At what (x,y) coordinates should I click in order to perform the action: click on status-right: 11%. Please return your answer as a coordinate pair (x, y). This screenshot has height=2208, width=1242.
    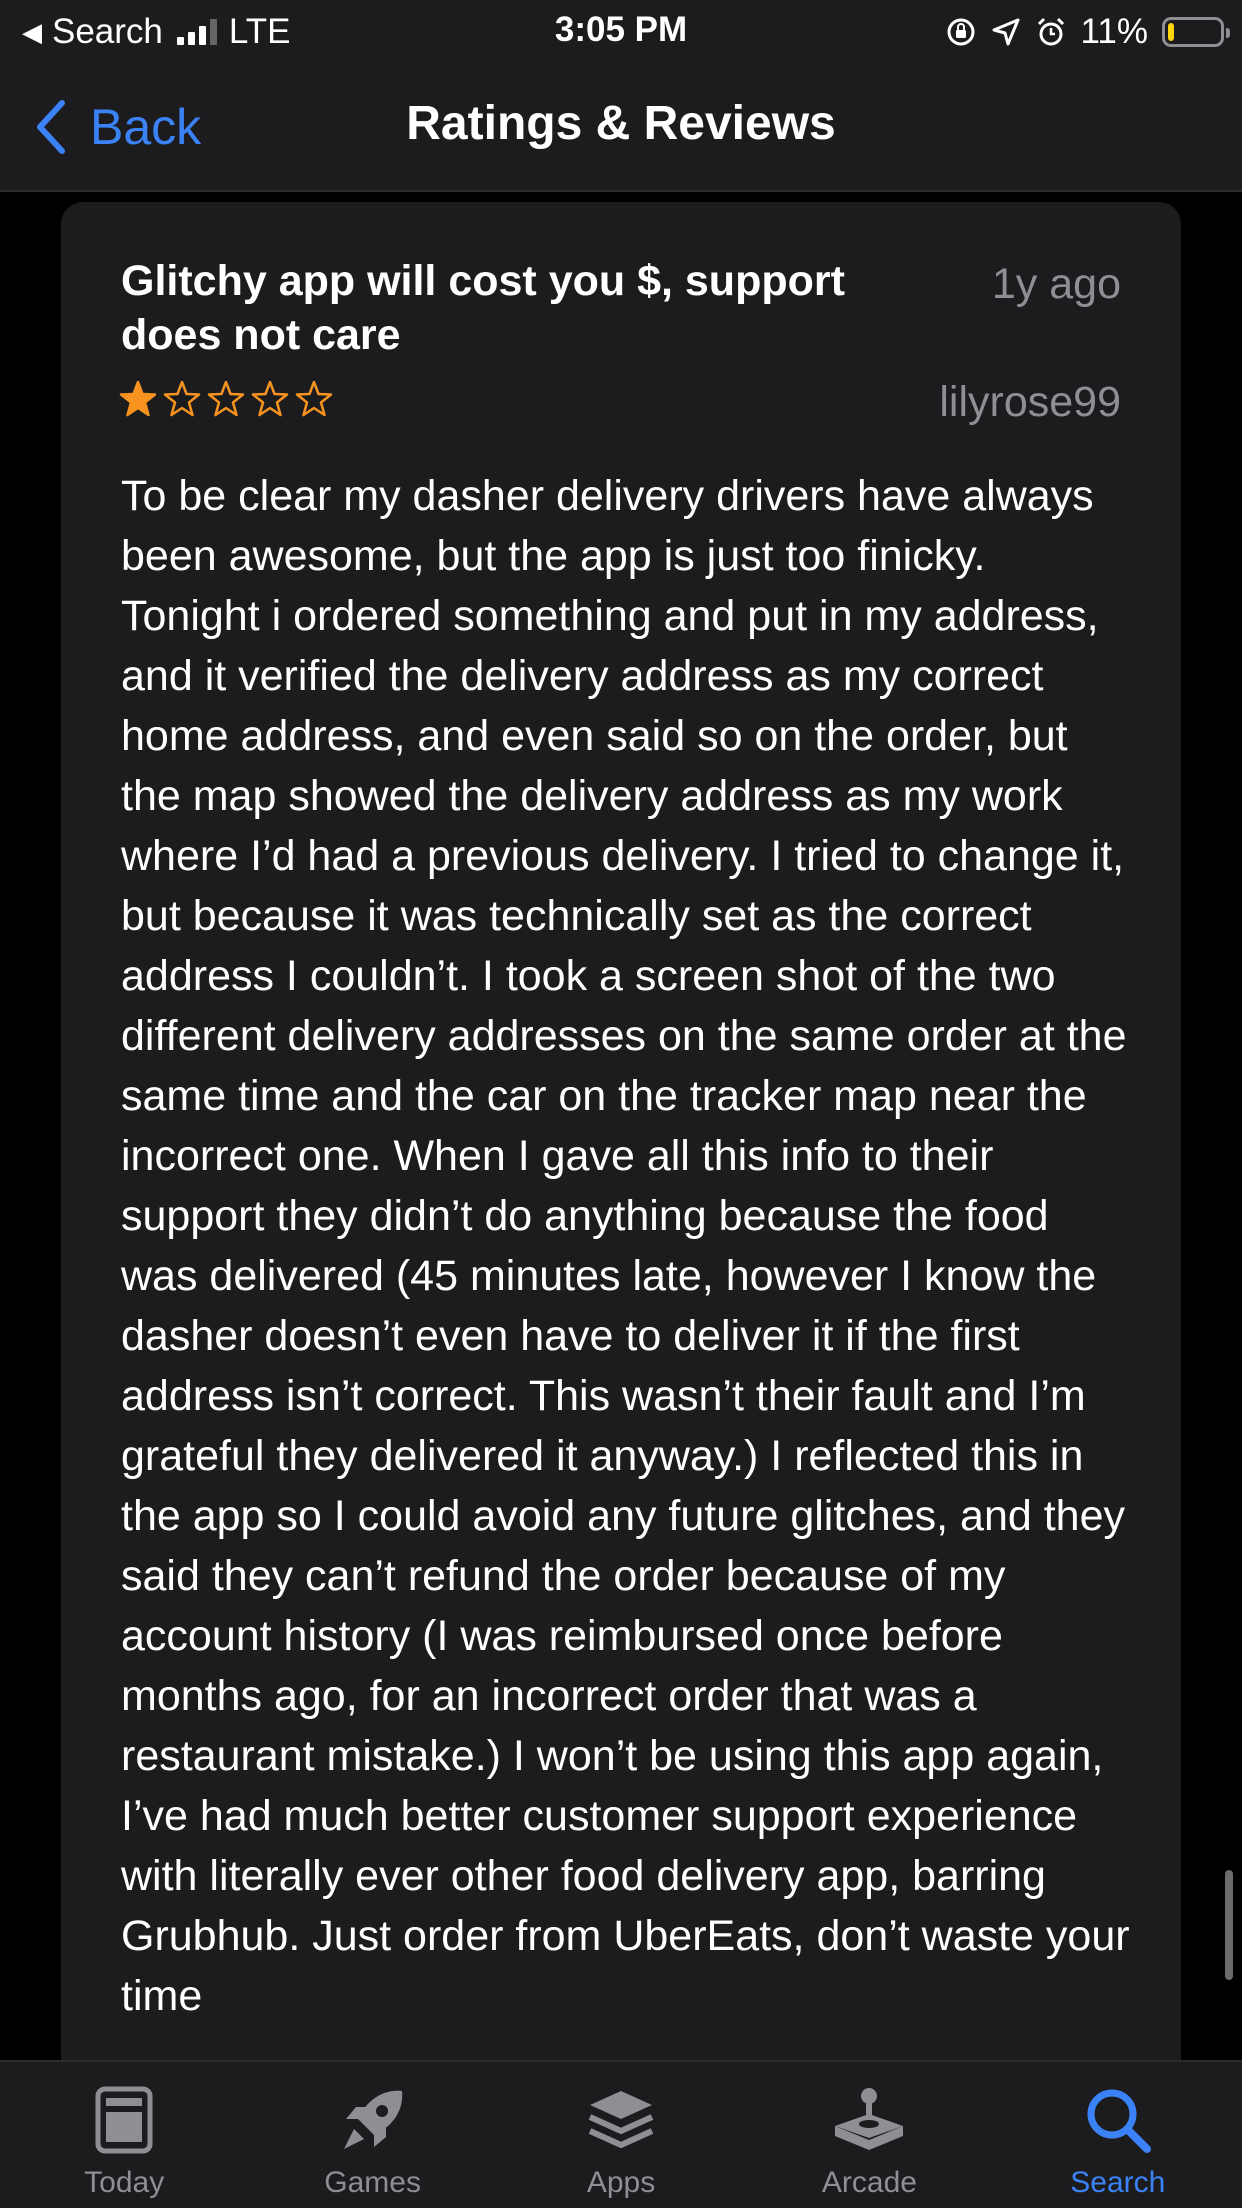
    Looking at the image, I should click on (1087, 32).